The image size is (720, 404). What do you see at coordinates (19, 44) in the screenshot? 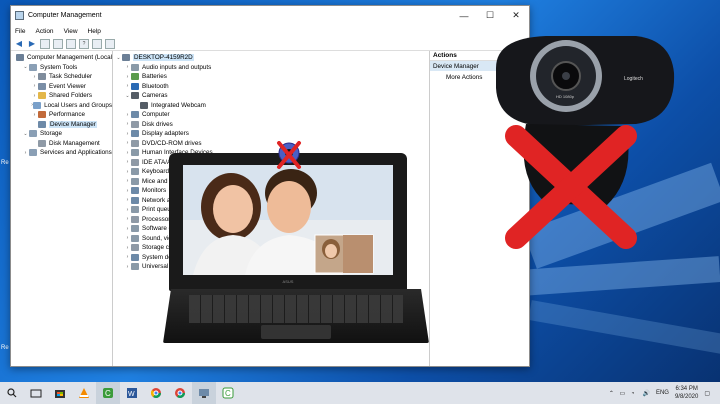
I see `back-arrow-icon: ◀` at bounding box center [19, 44].